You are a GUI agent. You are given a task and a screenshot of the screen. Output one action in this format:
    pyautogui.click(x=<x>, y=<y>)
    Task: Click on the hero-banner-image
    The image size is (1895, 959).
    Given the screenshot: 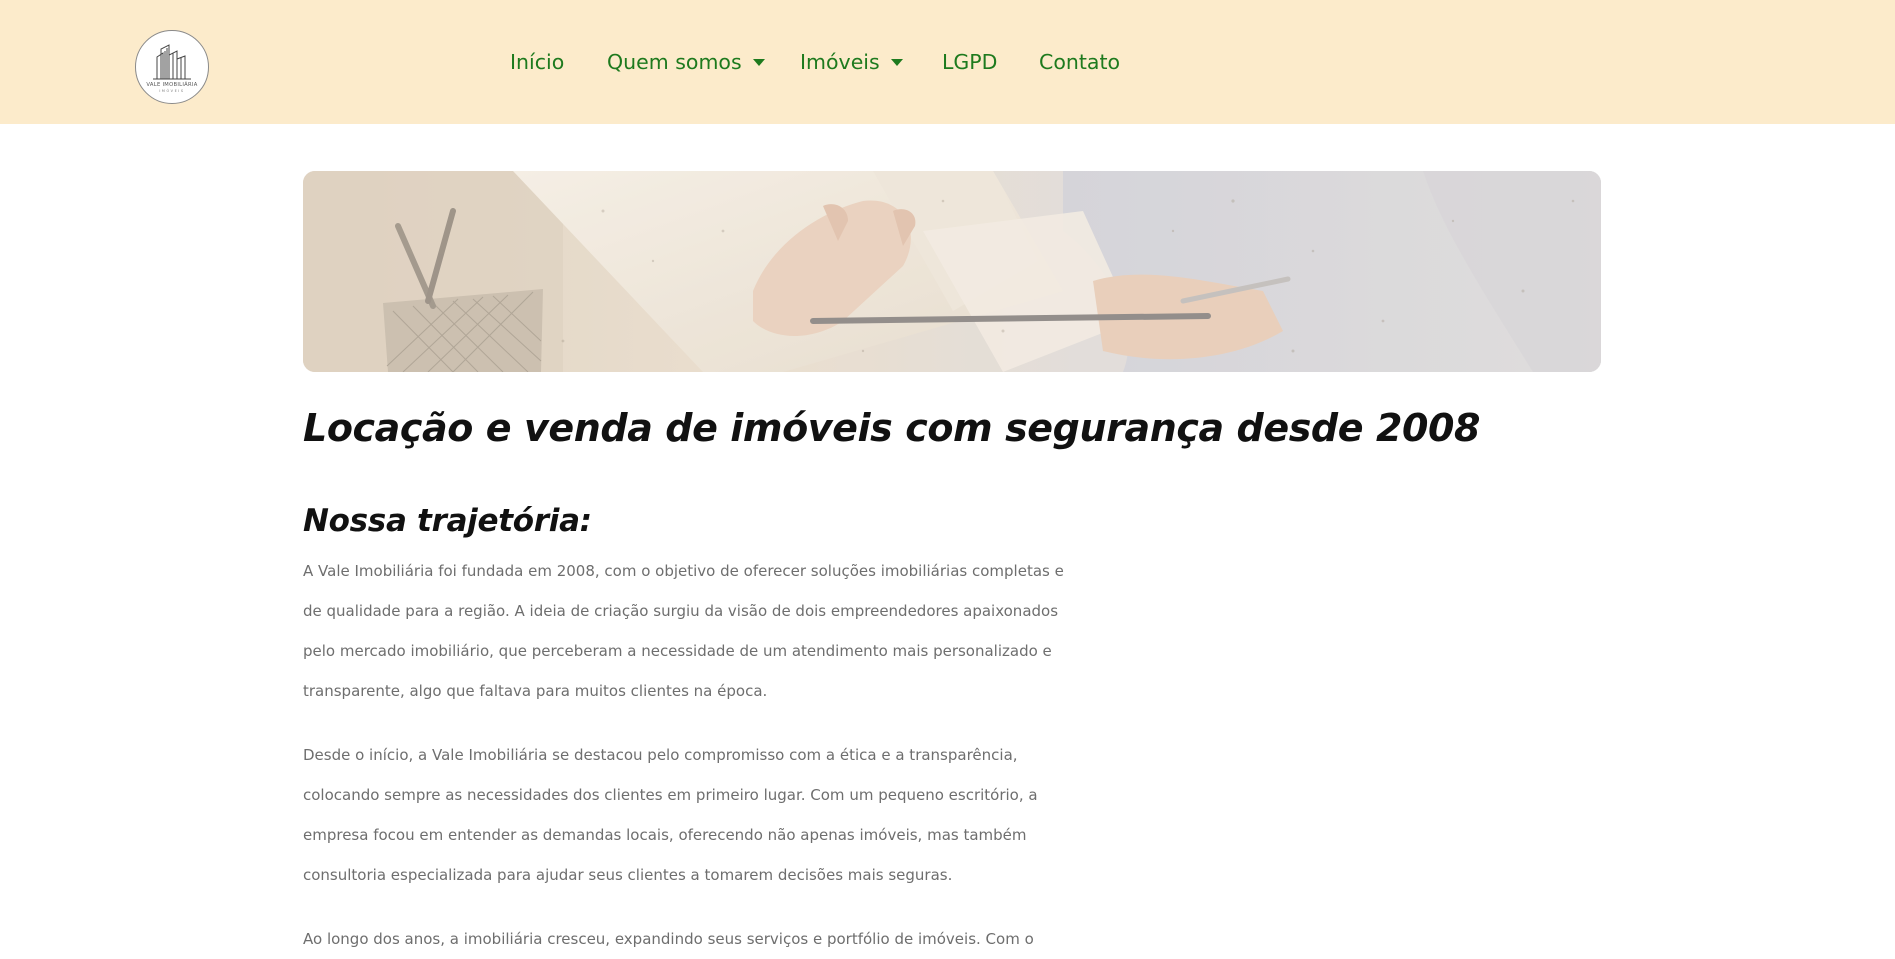 What is the action you would take?
    pyautogui.click(x=952, y=271)
    